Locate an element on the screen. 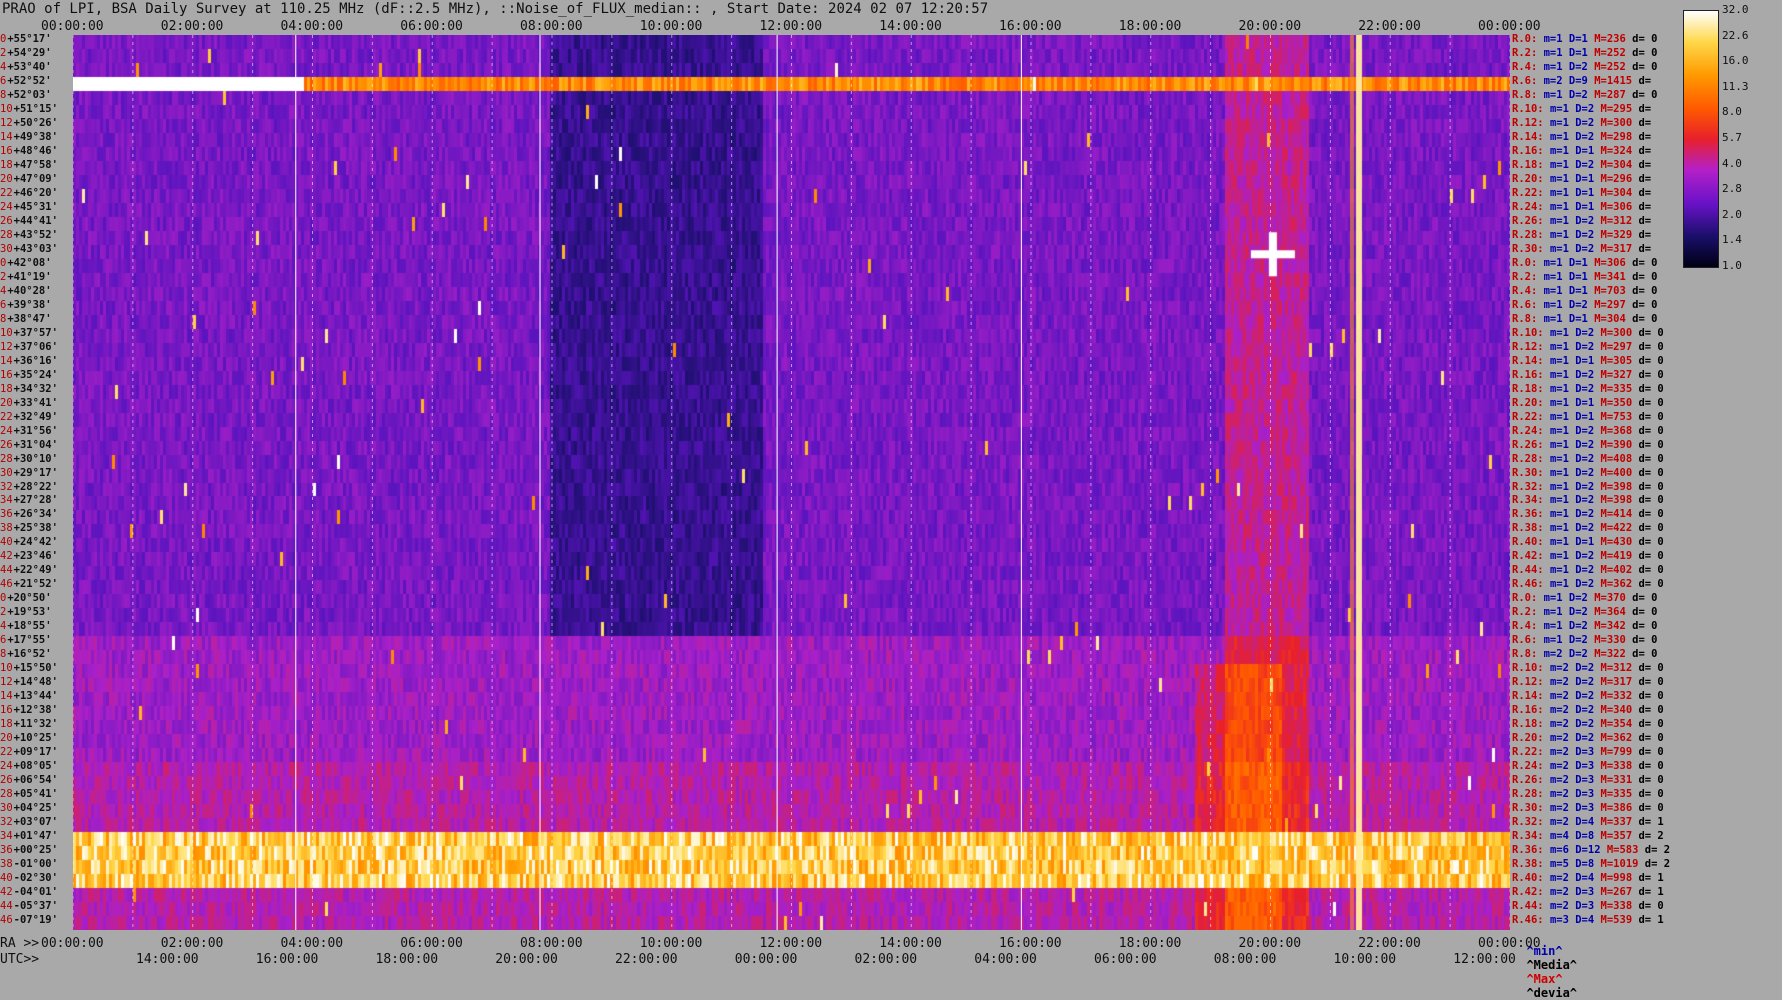 The width and height of the screenshot is (1782, 1000). declination-value: +51°15' is located at coordinates (35, 108).